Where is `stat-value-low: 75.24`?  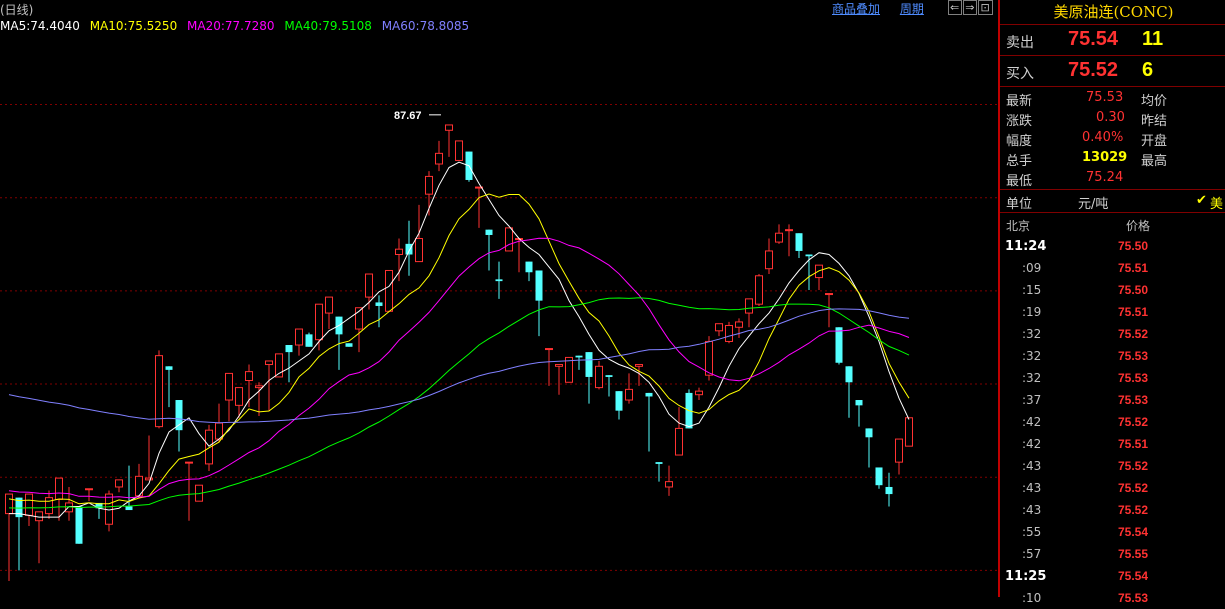 stat-value-low: 75.24 is located at coordinates (1105, 177).